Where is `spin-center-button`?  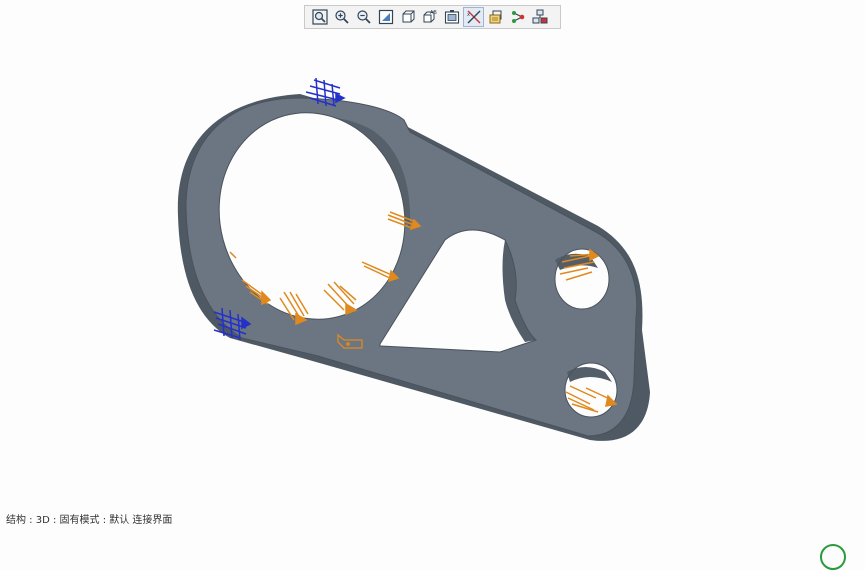
spin-center-button is located at coordinates (517, 17).